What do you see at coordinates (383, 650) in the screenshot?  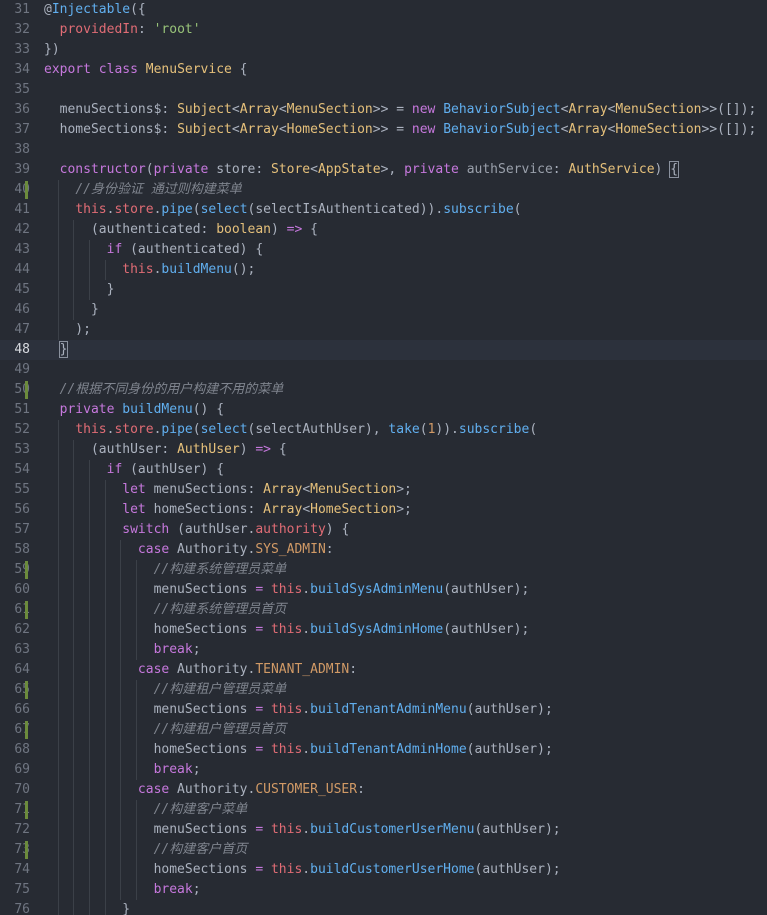 I see `code-line: 63 break;` at bounding box center [383, 650].